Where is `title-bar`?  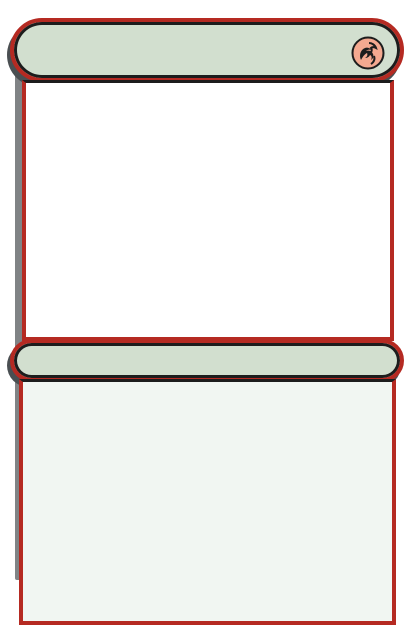
title-bar is located at coordinates (207, 50).